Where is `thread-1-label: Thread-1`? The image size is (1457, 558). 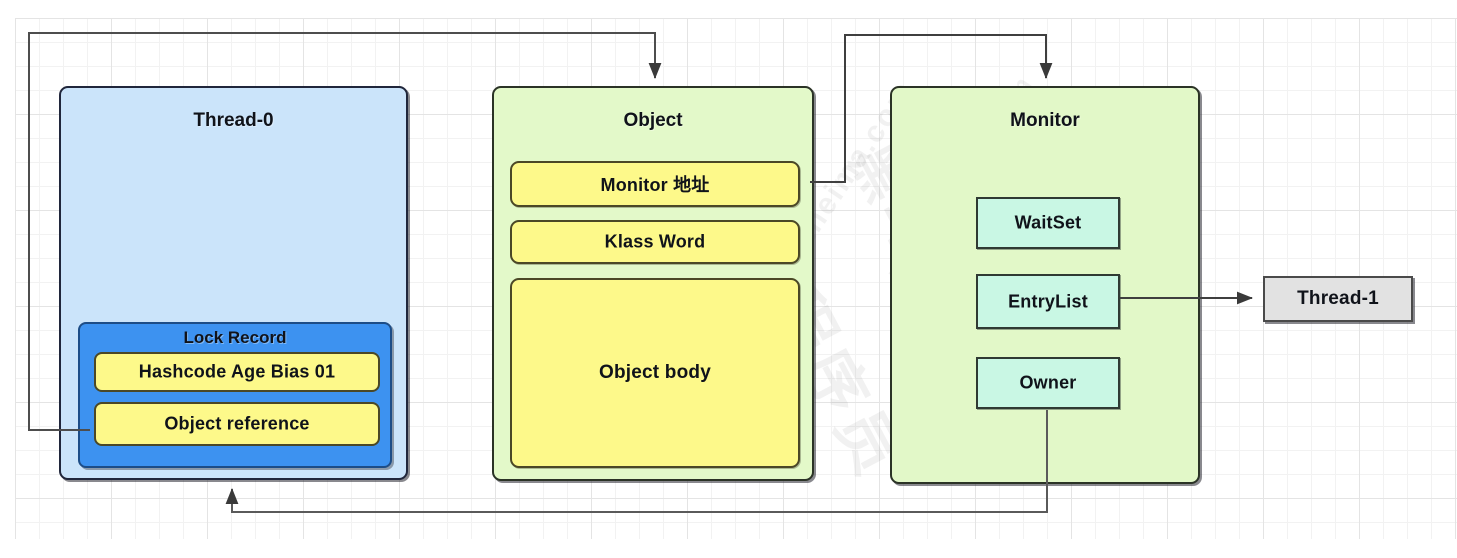
thread-1-label: Thread-1 is located at coordinates (1338, 298).